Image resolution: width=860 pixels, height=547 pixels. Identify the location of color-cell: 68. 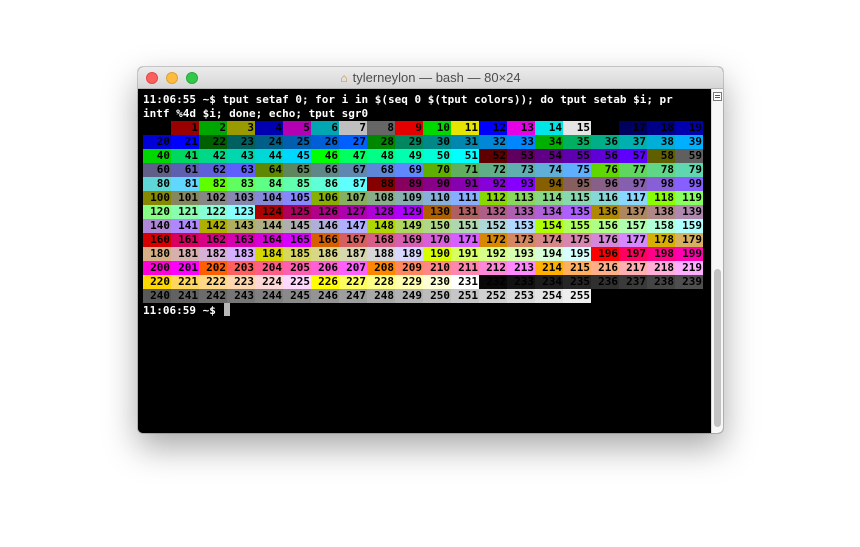
(381, 170).